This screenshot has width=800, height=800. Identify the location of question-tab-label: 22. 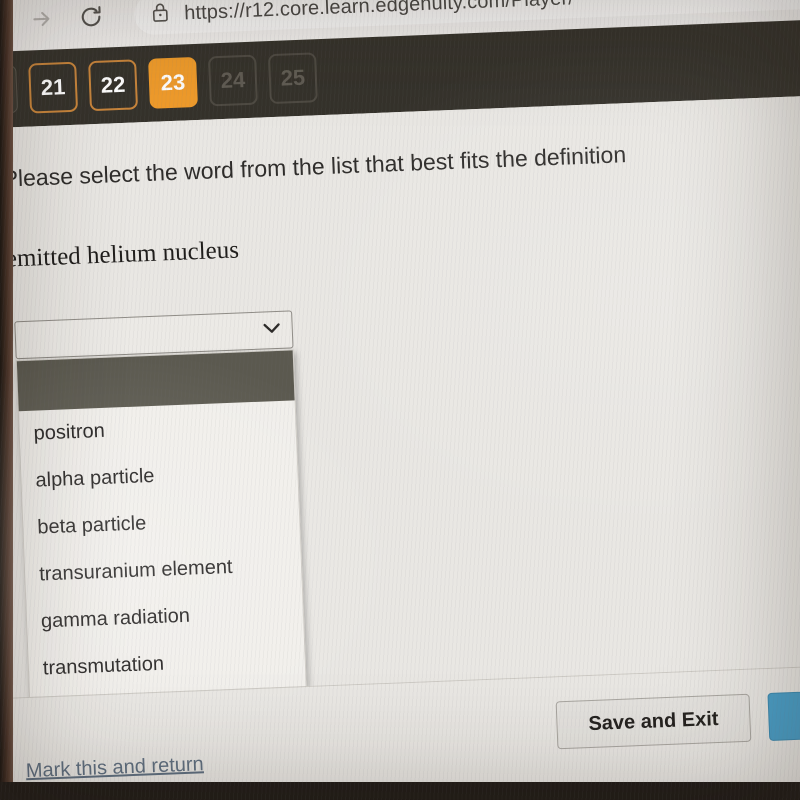
(113, 84).